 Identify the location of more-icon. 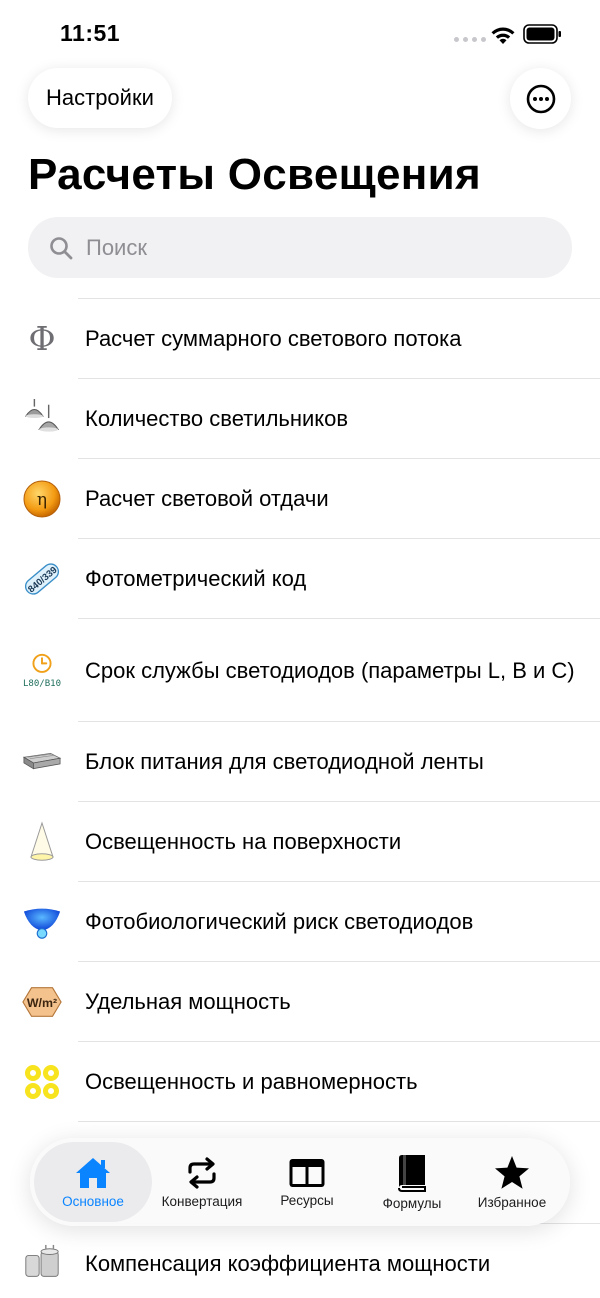
(540, 98).